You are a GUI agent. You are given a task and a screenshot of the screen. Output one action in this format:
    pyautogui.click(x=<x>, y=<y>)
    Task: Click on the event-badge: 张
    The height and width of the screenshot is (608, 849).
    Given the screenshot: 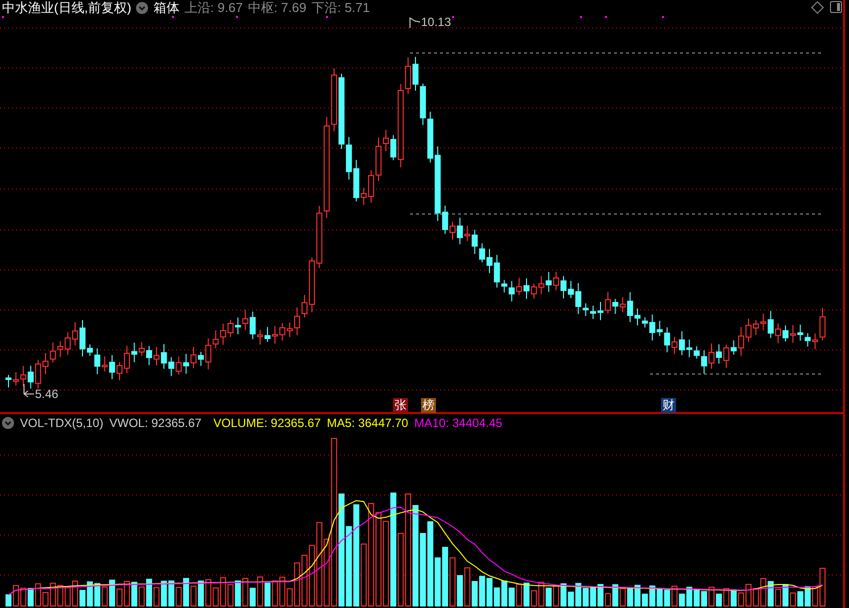 What is the action you would take?
    pyautogui.click(x=400, y=405)
    